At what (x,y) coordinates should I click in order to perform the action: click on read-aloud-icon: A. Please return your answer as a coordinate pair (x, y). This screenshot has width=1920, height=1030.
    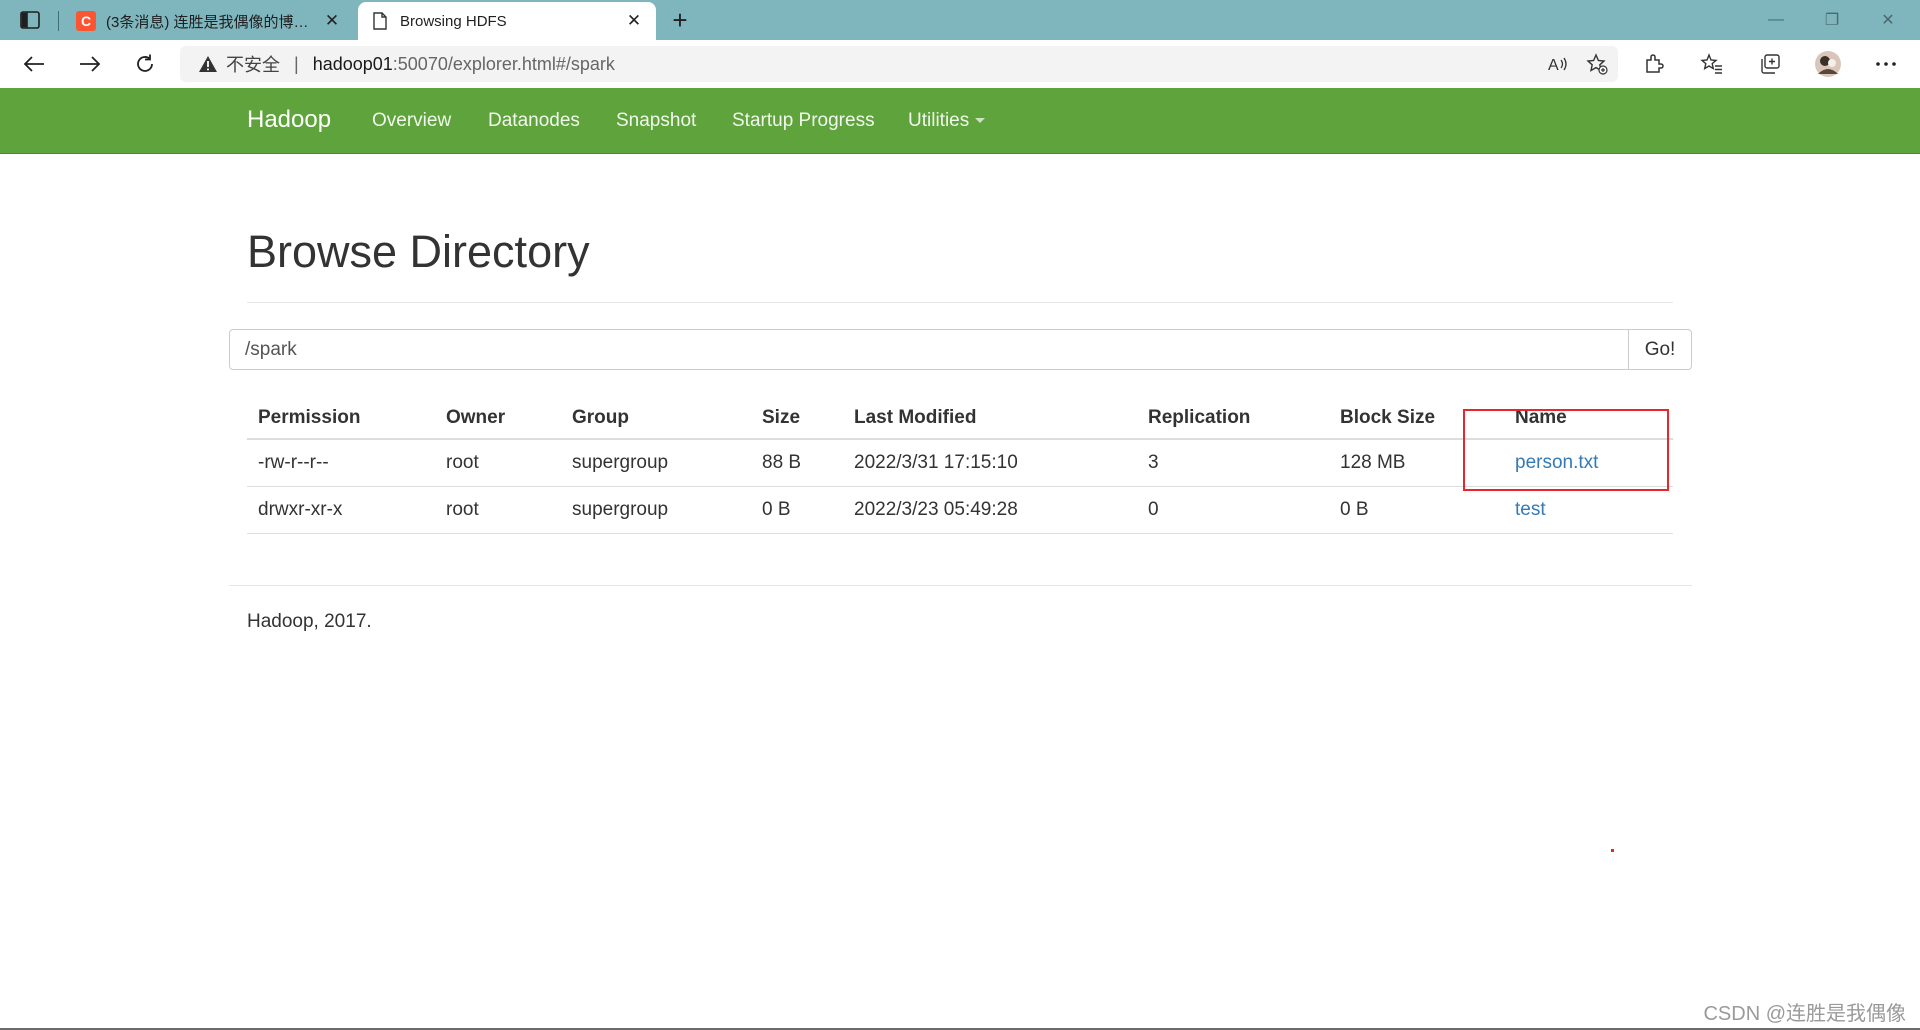
    Looking at the image, I should click on (1558, 64).